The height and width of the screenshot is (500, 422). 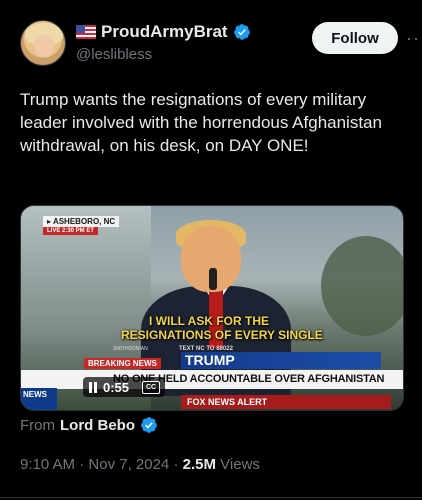 I want to click on closed-captions-icon: CC, so click(x=151, y=387).